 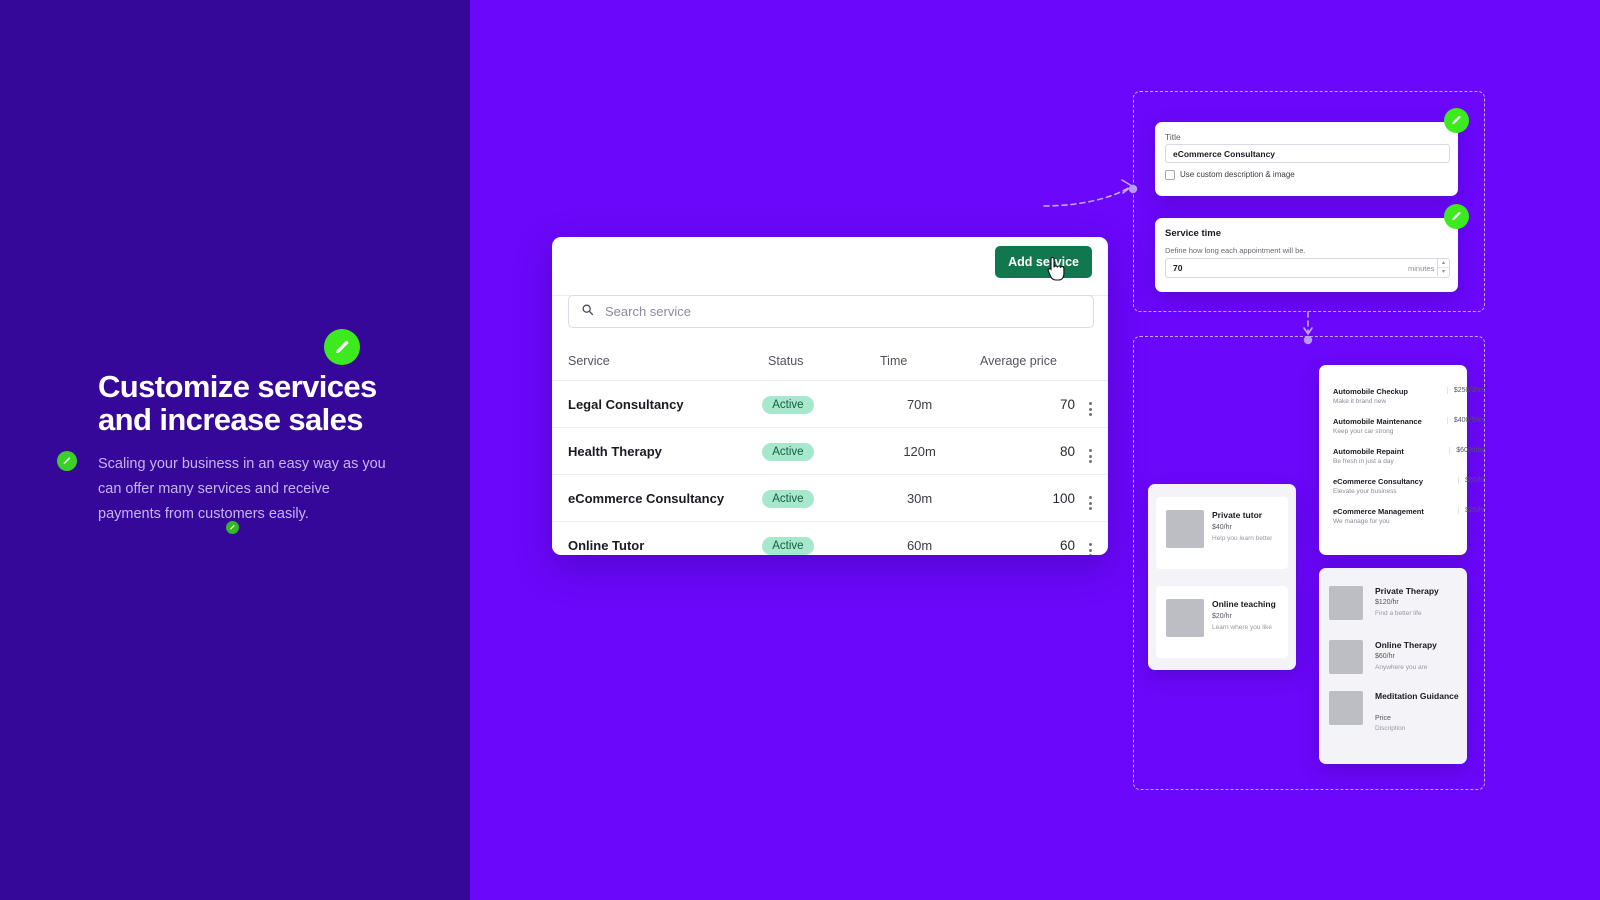 What do you see at coordinates (231, 420) in the screenshot?
I see `page-title-line2: and increase sales` at bounding box center [231, 420].